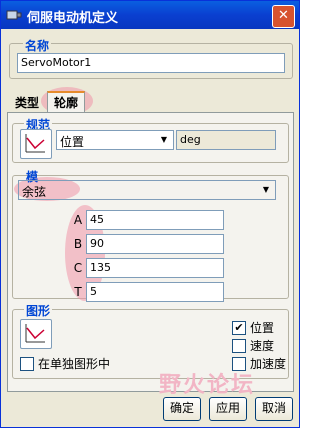  What do you see at coordinates (73, 18) in the screenshot?
I see `window-title: 伺服电动机定义` at bounding box center [73, 18].